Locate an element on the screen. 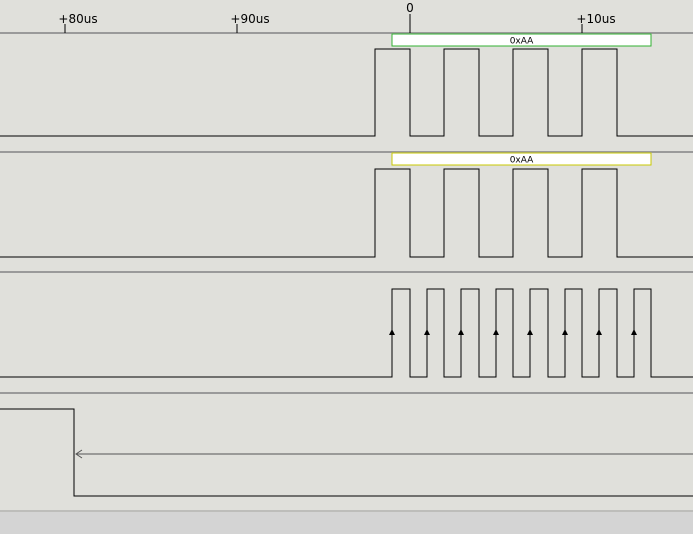  ruler-tick-label: 0 is located at coordinates (410, 8).